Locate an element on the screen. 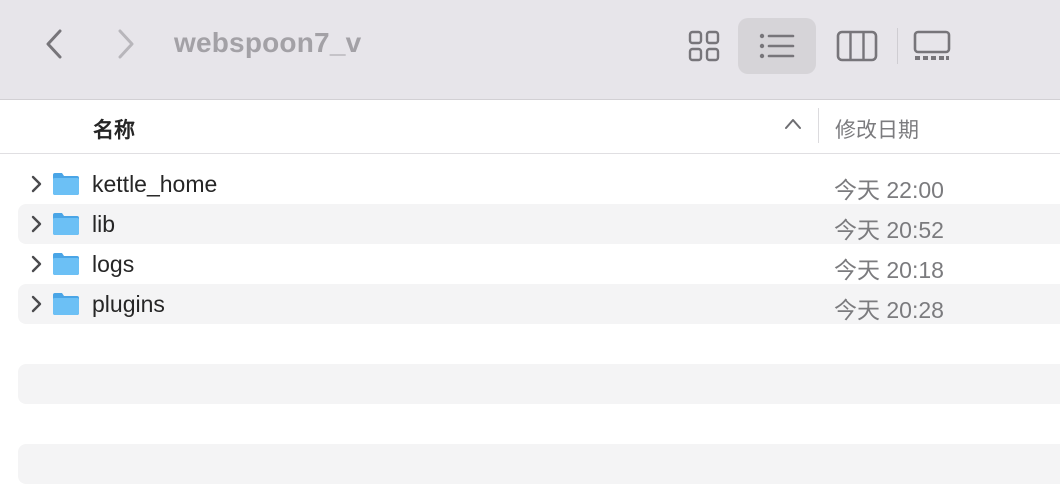 The height and width of the screenshot is (484, 1060). file-name: kettle_home is located at coordinates (155, 184).